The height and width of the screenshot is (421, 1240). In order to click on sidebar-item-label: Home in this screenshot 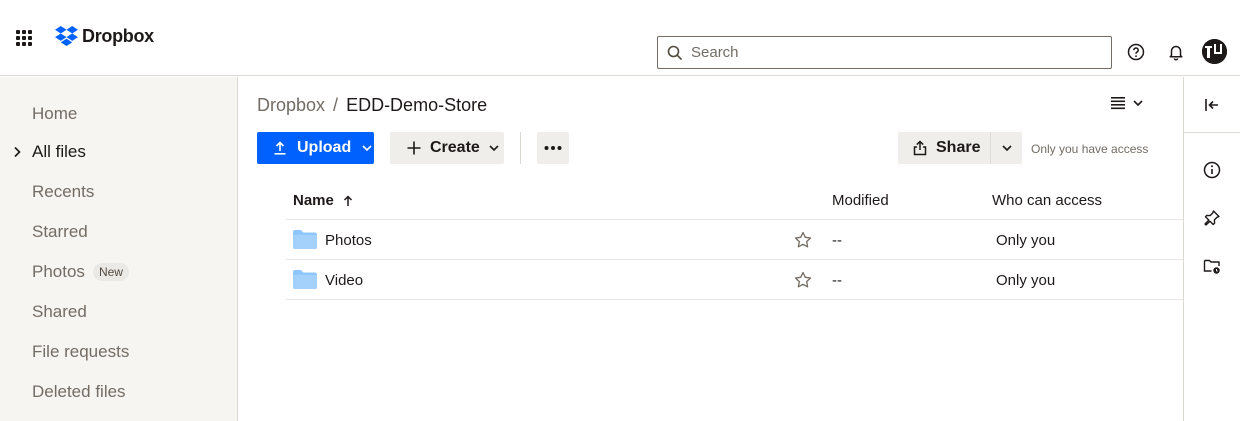, I will do `click(55, 113)`.